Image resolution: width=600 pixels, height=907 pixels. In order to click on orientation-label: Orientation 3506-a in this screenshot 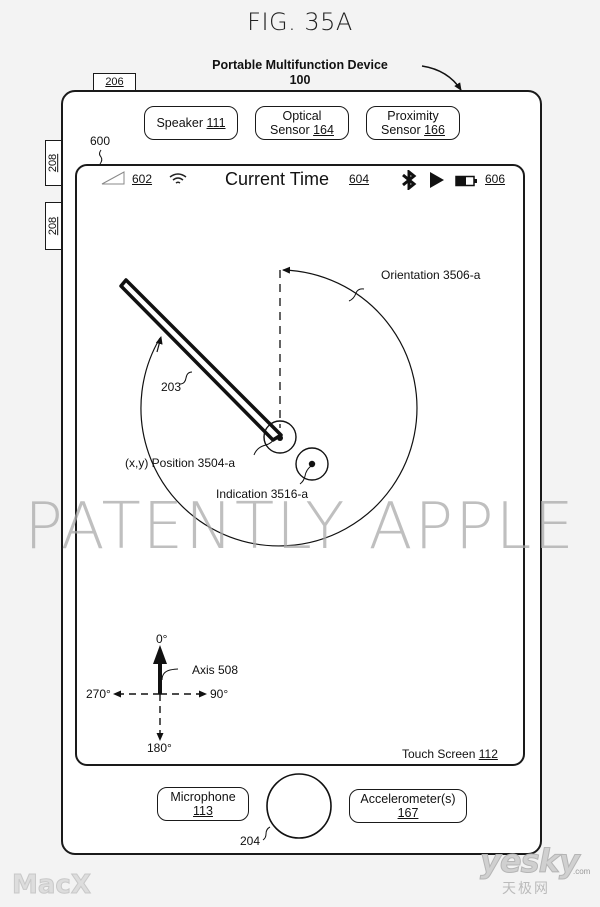, I will do `click(431, 275)`.